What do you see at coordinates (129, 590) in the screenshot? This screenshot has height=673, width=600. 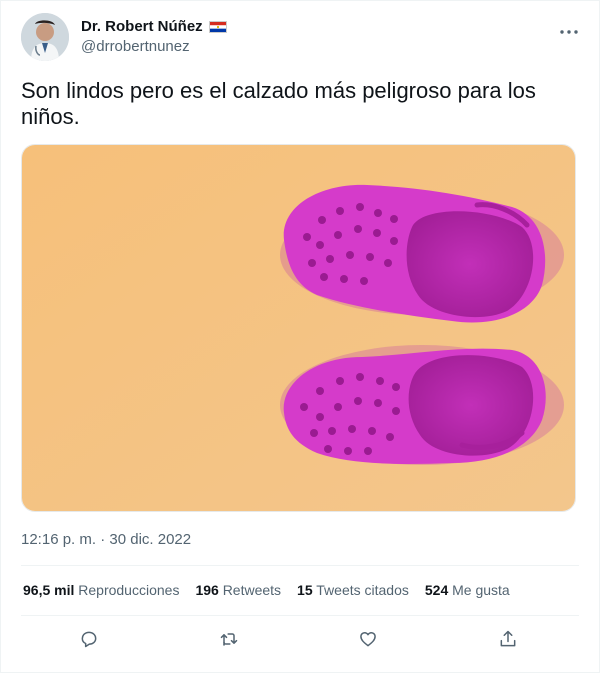 I see `views-label: Reproducciones` at bounding box center [129, 590].